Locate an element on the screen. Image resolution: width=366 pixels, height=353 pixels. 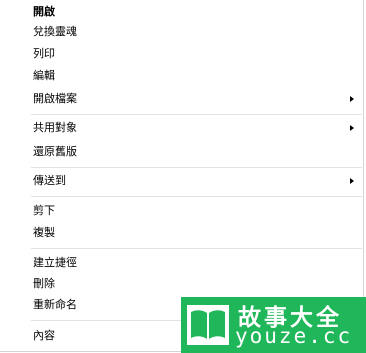
menu-item-open-with: 開啟檔案 is located at coordinates (181, 99).